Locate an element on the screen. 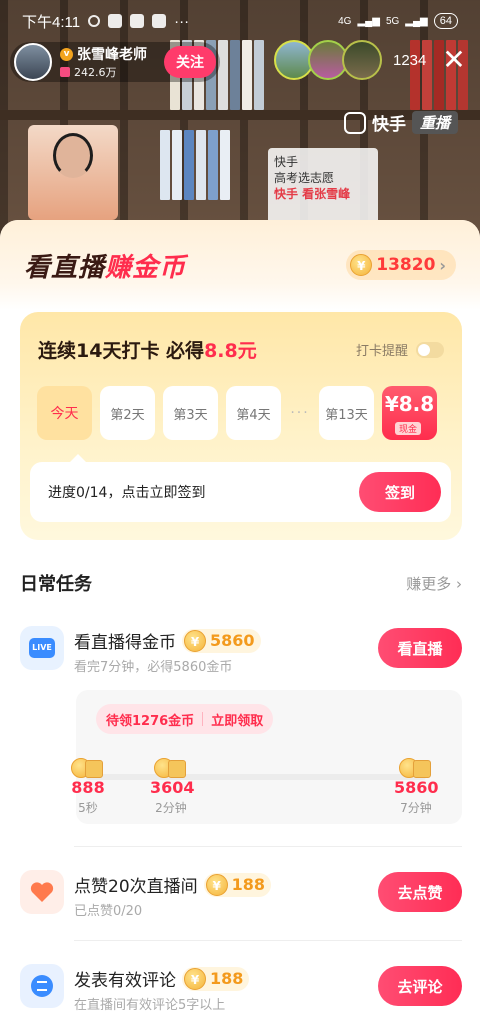  task-subtitle: 已点赞0/20 is located at coordinates (108, 911).